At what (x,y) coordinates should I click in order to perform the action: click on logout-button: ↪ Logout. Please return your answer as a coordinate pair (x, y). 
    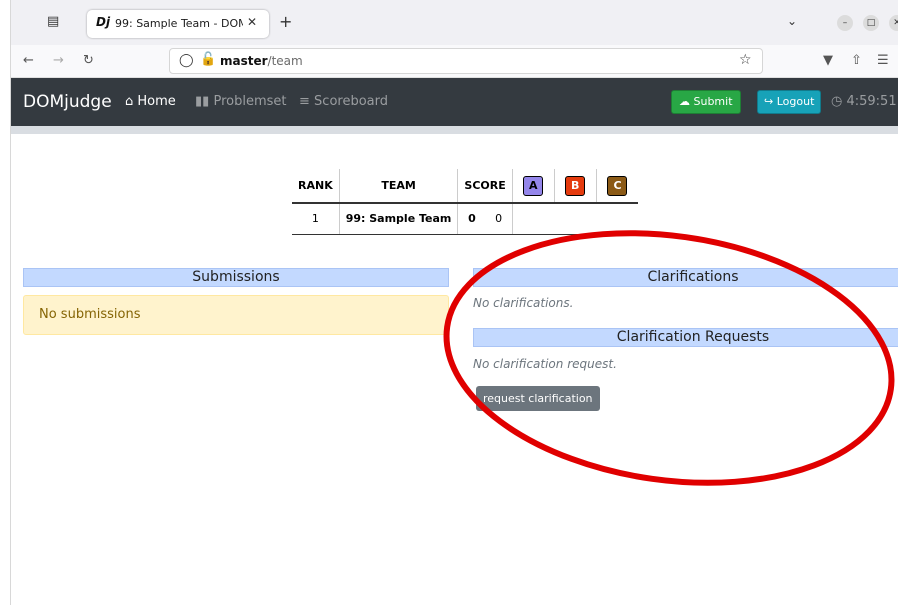
    Looking at the image, I should click on (789, 102).